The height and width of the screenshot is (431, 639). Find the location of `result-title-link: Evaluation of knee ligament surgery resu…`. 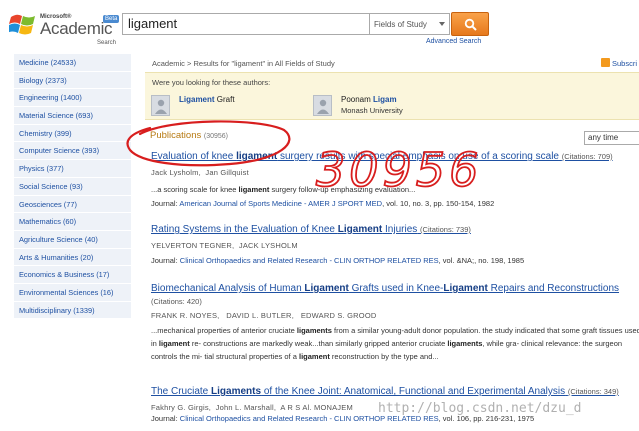

result-title-link: Evaluation of knee ligament surgery resu… is located at coordinates (395, 156).